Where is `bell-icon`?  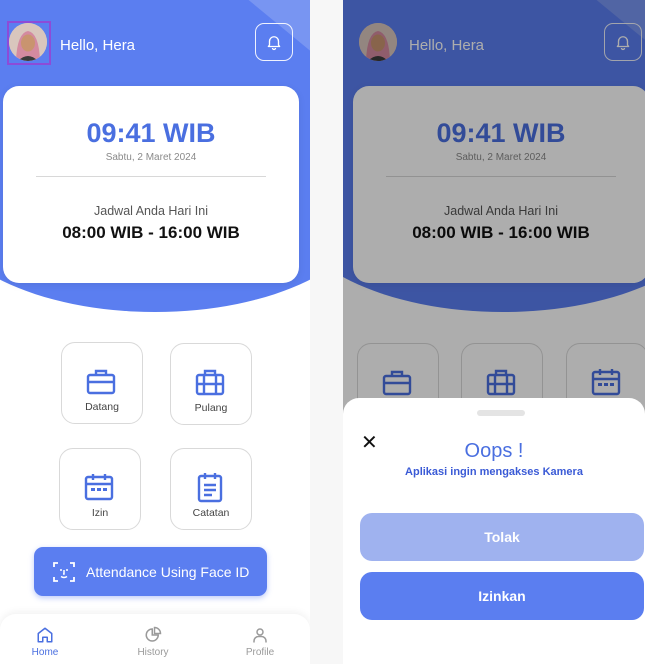
bell-icon is located at coordinates (274, 43).